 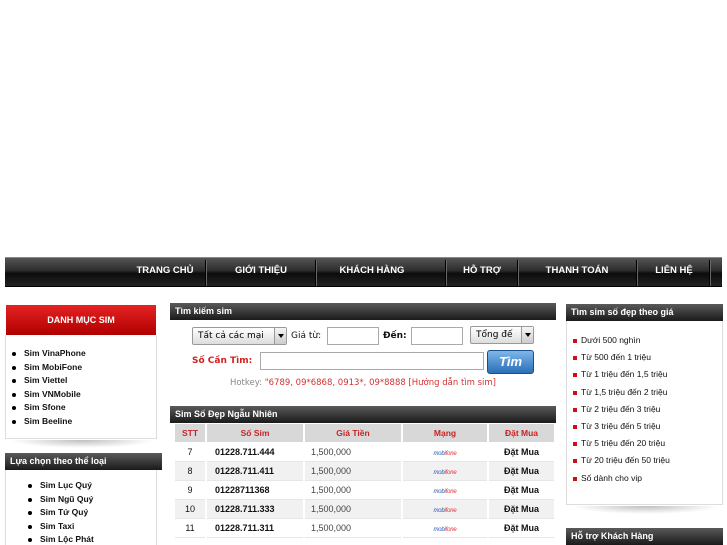 I want to click on col-number: Số Sim, so click(x=255, y=433).